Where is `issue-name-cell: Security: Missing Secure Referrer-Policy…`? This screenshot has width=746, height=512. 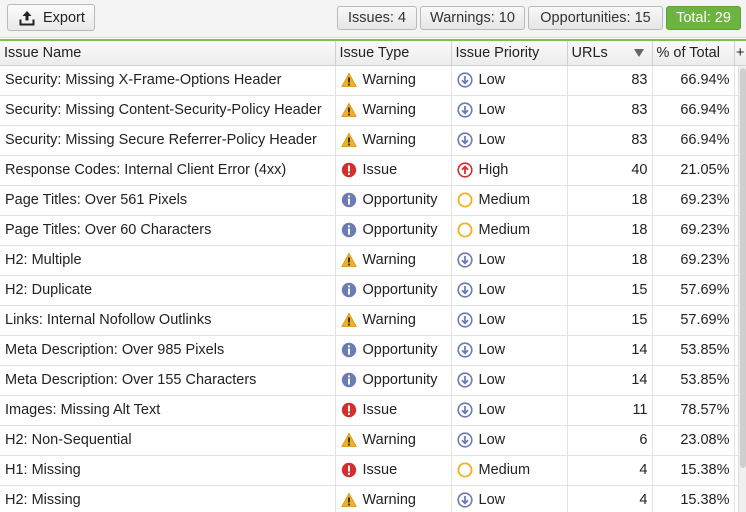 issue-name-cell: Security: Missing Secure Referrer-Policy… is located at coordinates (168, 140).